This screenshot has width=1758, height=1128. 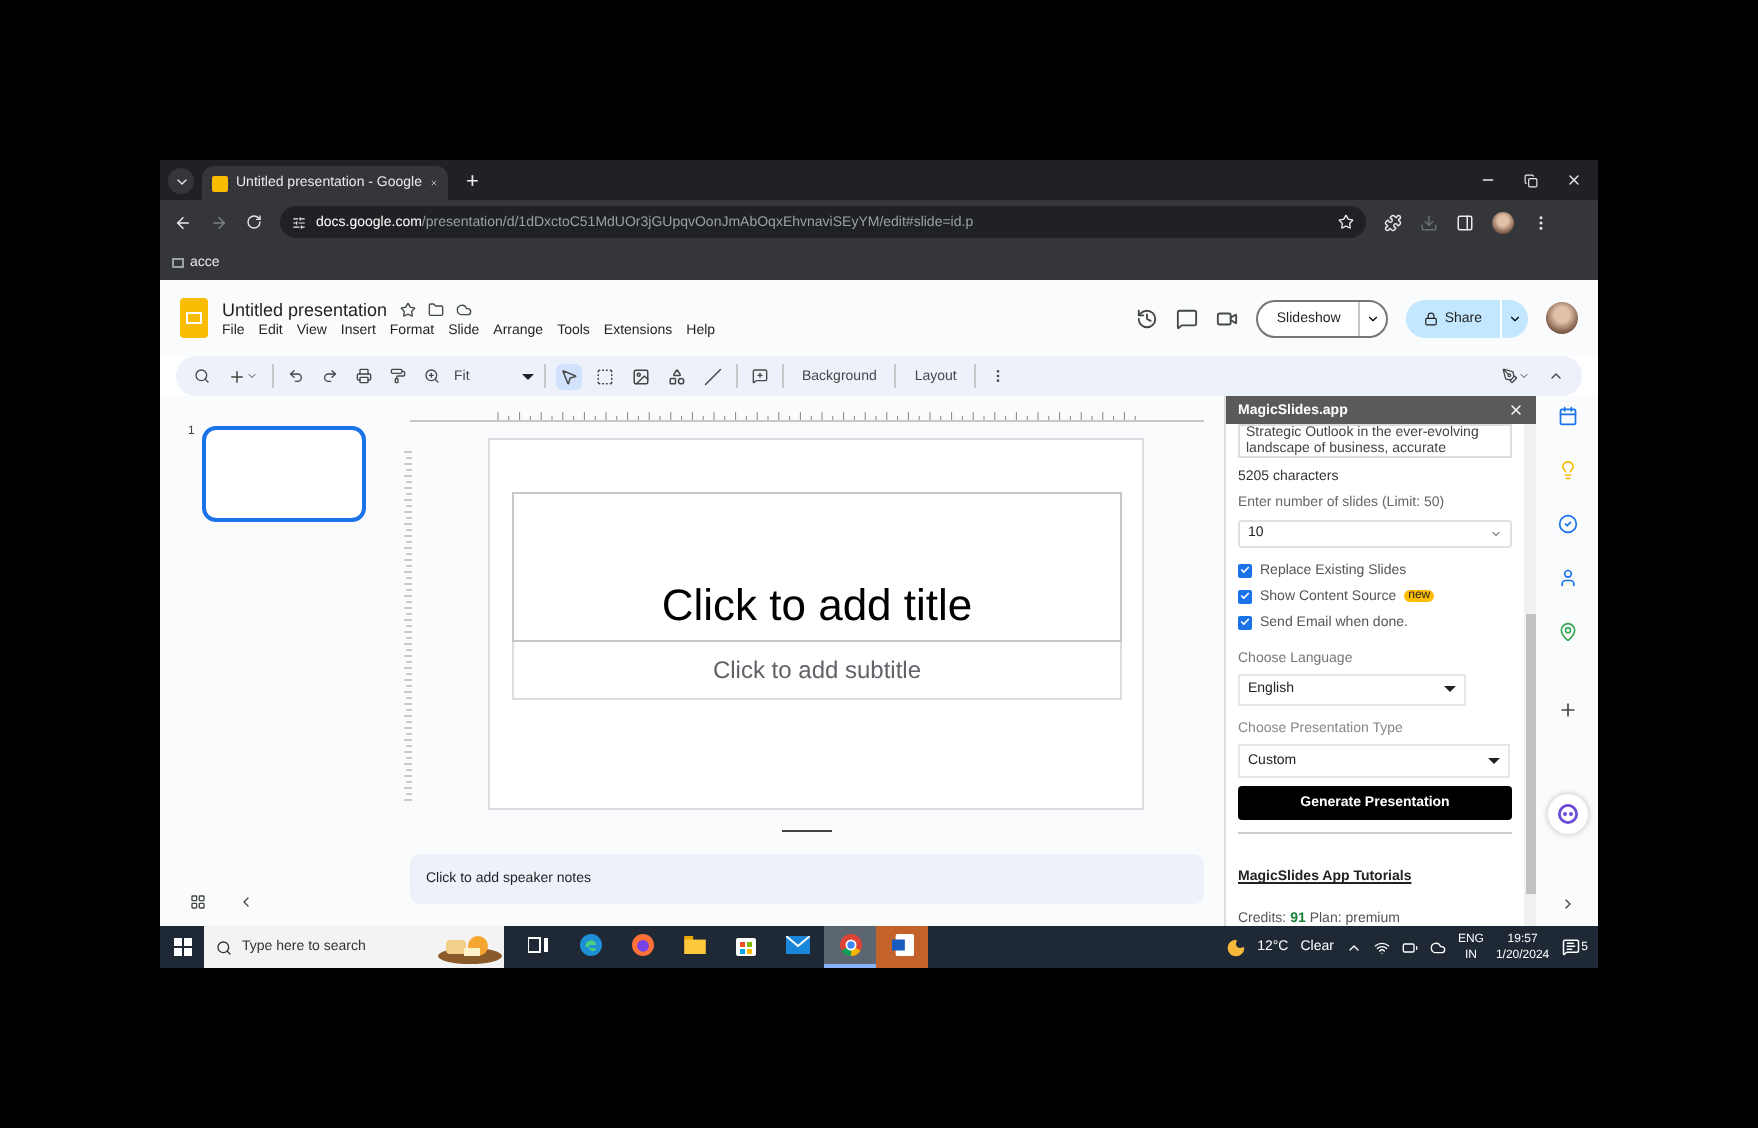 What do you see at coordinates (299, 222) in the screenshot?
I see `site-settings-icon` at bounding box center [299, 222].